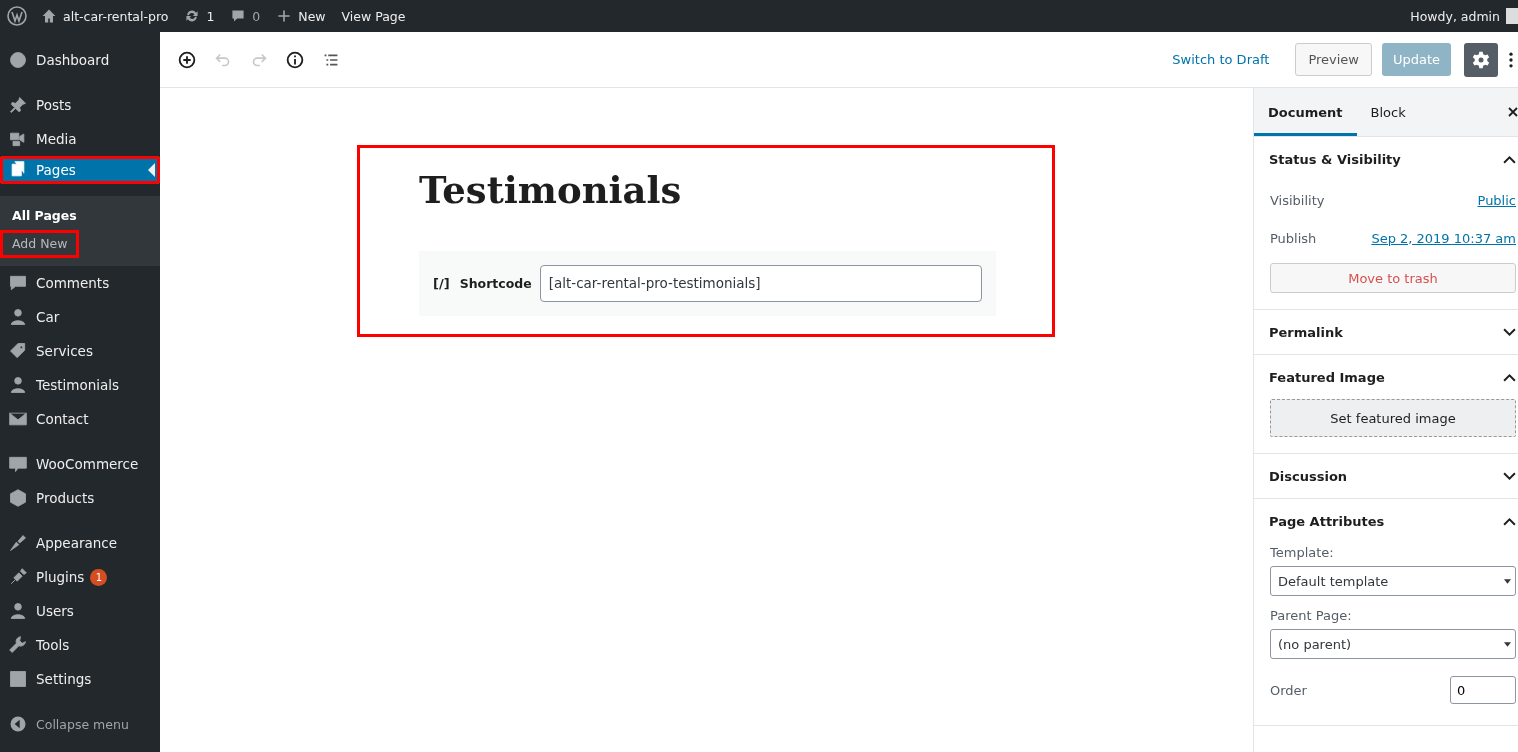 This screenshot has height=752, width=1518. What do you see at coordinates (1288, 690) in the screenshot?
I see `field-label: Order` at bounding box center [1288, 690].